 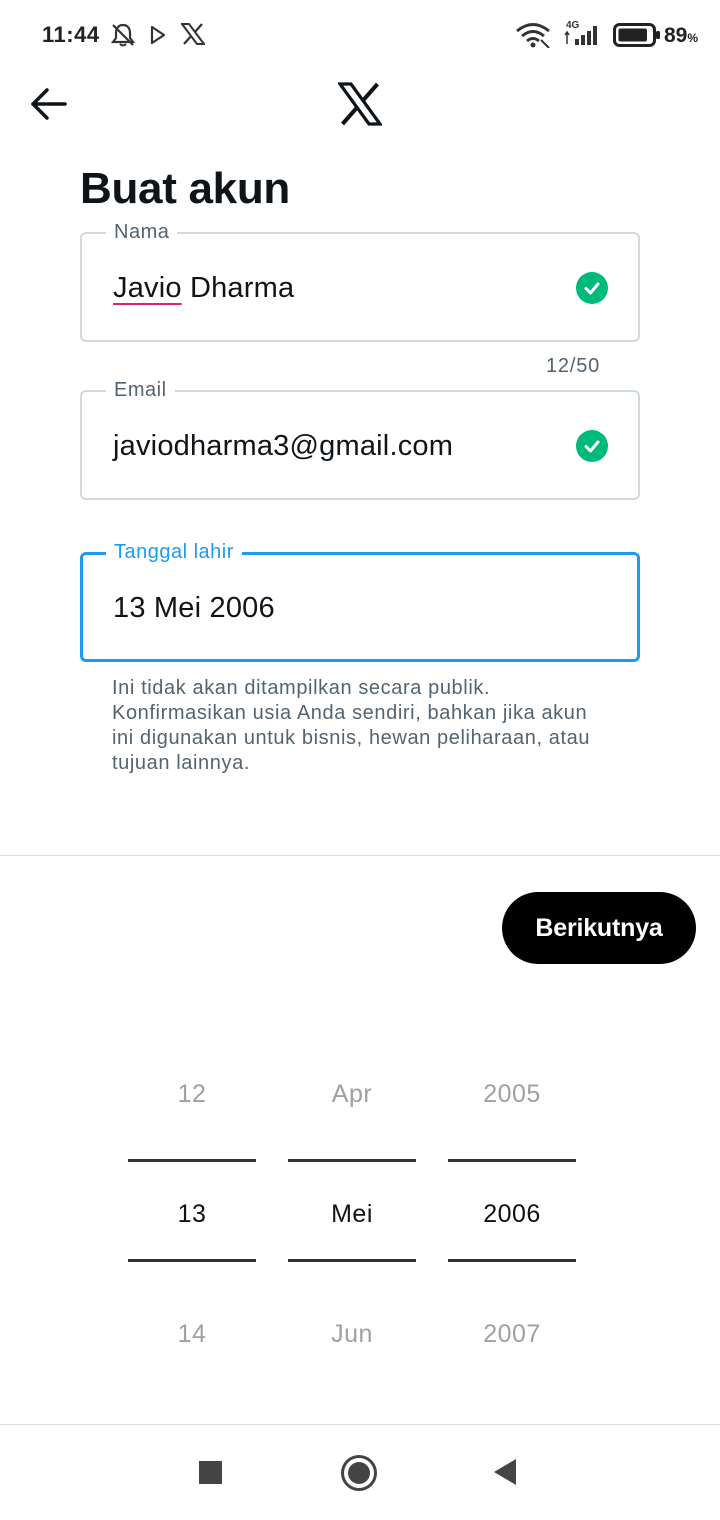 What do you see at coordinates (359, 1473) in the screenshot?
I see `home-button` at bounding box center [359, 1473].